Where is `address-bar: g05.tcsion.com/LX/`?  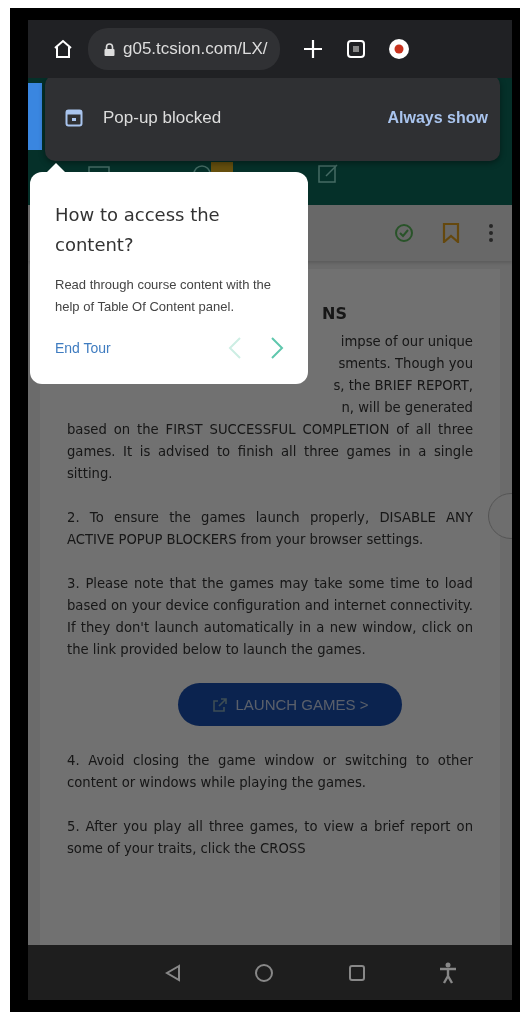 address-bar: g05.tcsion.com/LX/ is located at coordinates (184, 49).